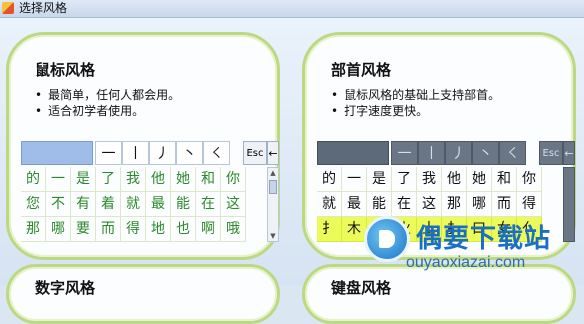  Describe the element at coordinates (466, 262) in the screenshot. I see `watermark-url: ouyaoxiazai.com` at that location.